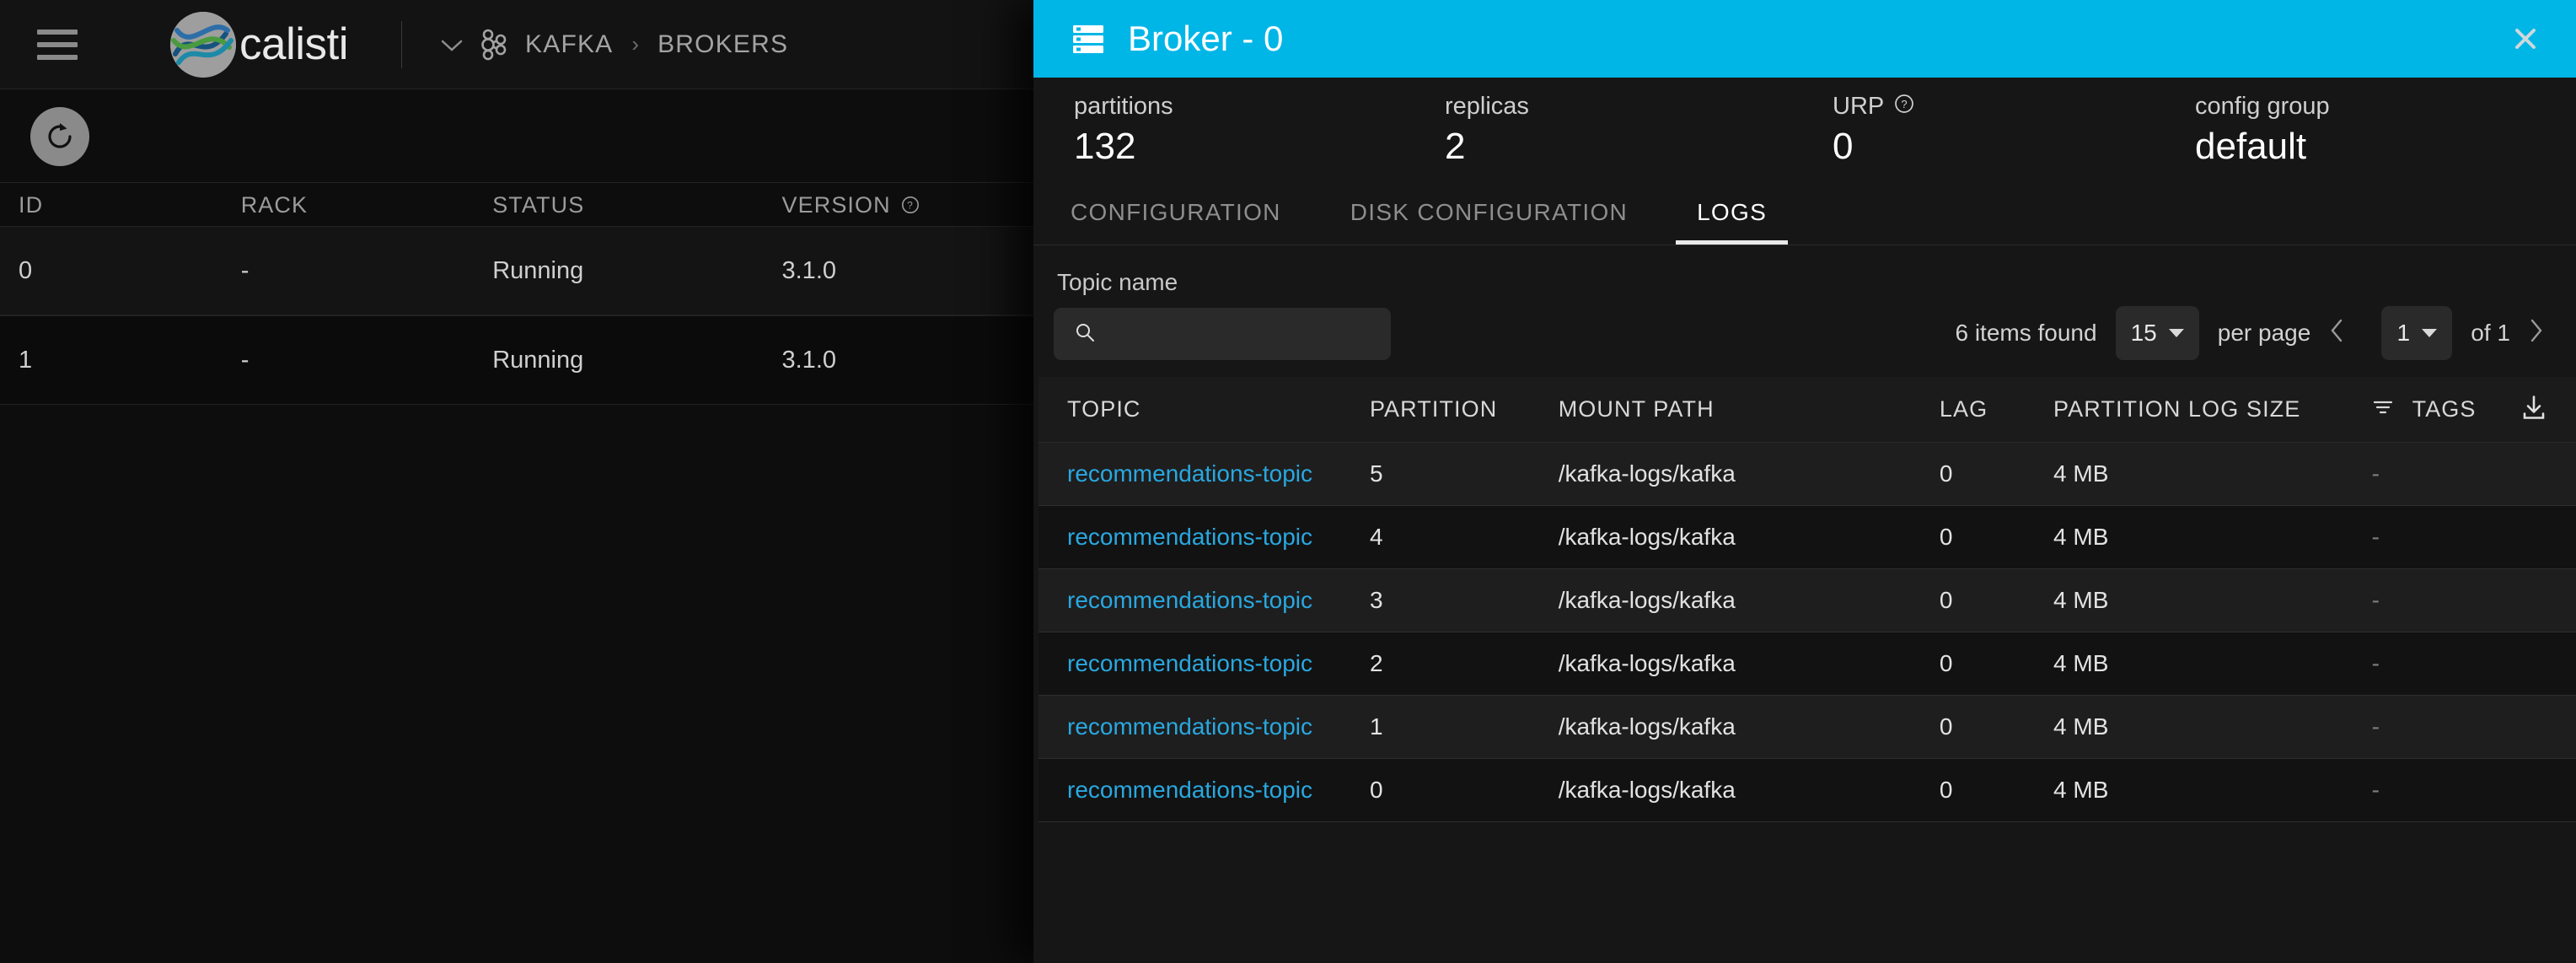  Describe the element at coordinates (245, 270) in the screenshot. I see `broker-rack: -` at that location.